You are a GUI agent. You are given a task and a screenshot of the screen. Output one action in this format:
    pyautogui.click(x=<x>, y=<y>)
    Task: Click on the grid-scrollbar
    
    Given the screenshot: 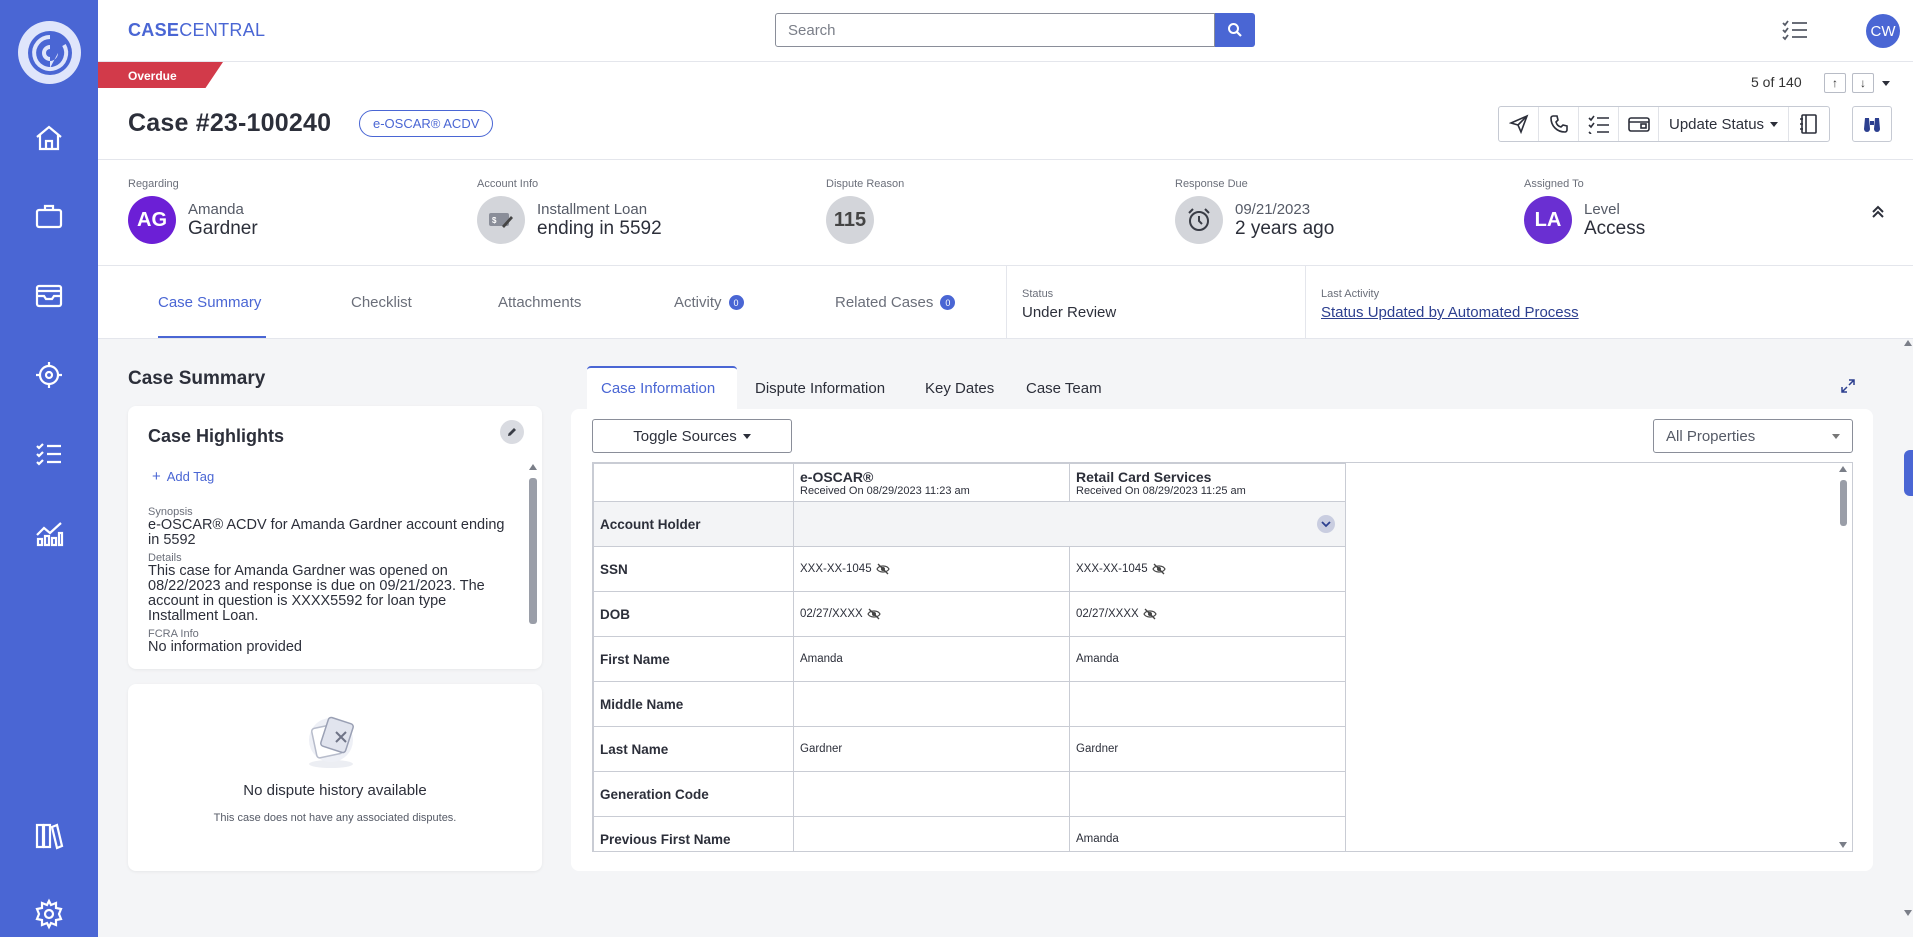 What is the action you would take?
    pyautogui.click(x=1844, y=657)
    